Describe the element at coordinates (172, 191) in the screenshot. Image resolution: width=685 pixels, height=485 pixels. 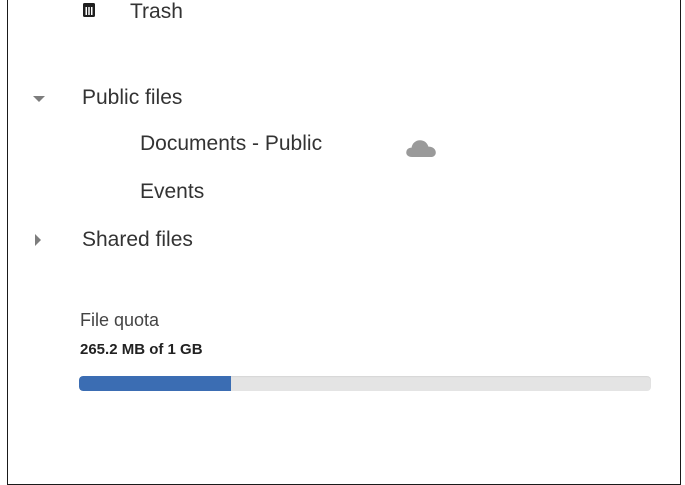
I see `sidebar-item-label: Events` at that location.